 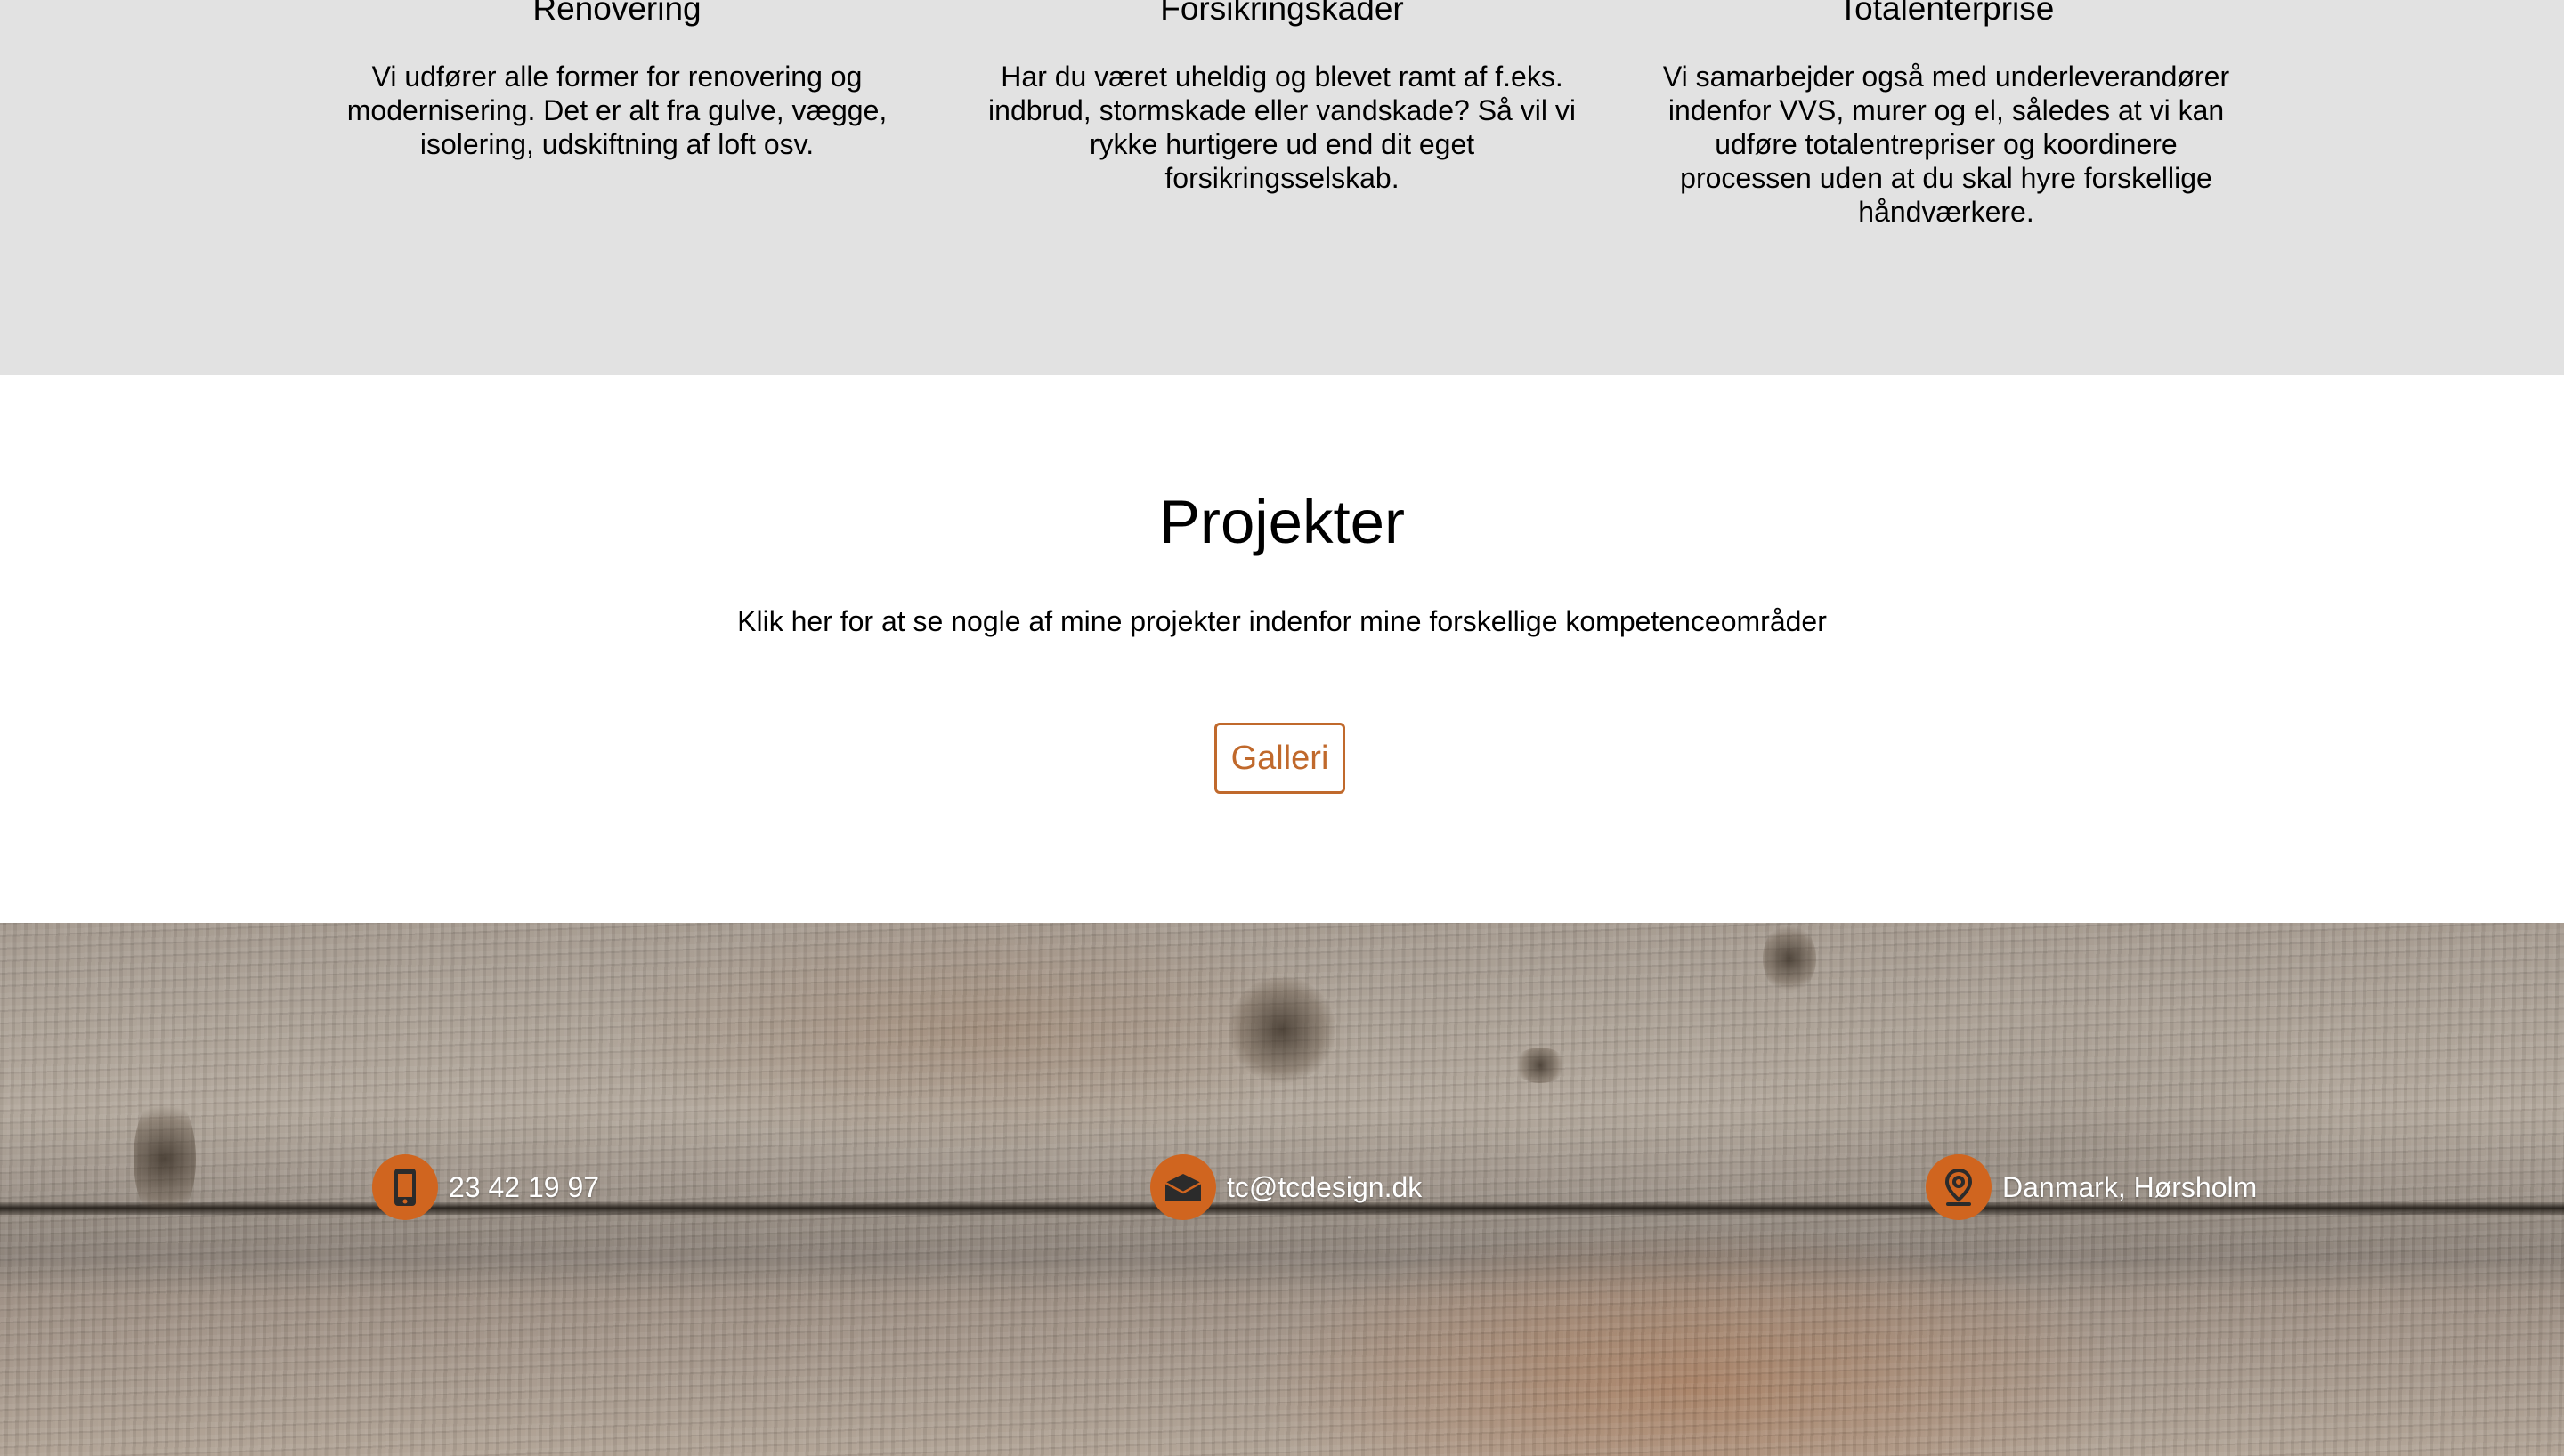 I want to click on map-pin-icon, so click(x=1959, y=1187).